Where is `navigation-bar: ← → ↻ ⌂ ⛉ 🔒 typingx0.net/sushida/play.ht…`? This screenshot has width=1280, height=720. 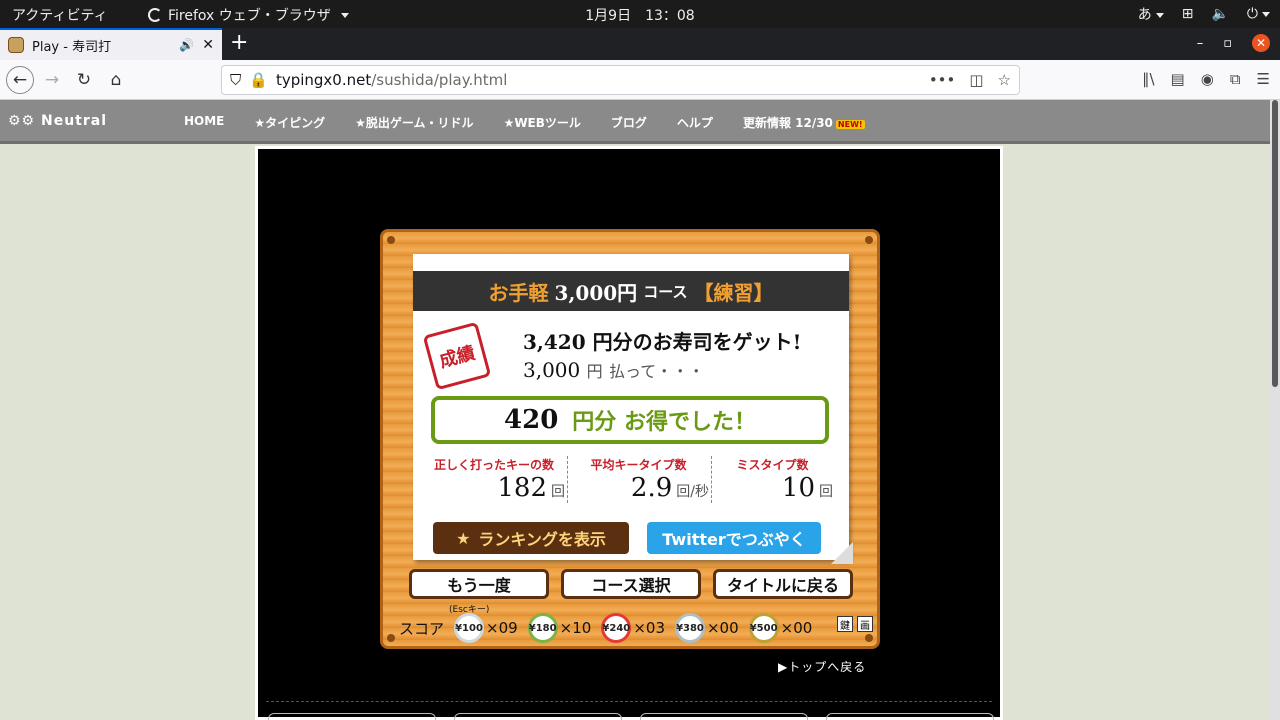
navigation-bar: ← → ↻ ⌂ ⛉ 🔒 typingx0.net/sushida/play.ht… is located at coordinates (640, 80).